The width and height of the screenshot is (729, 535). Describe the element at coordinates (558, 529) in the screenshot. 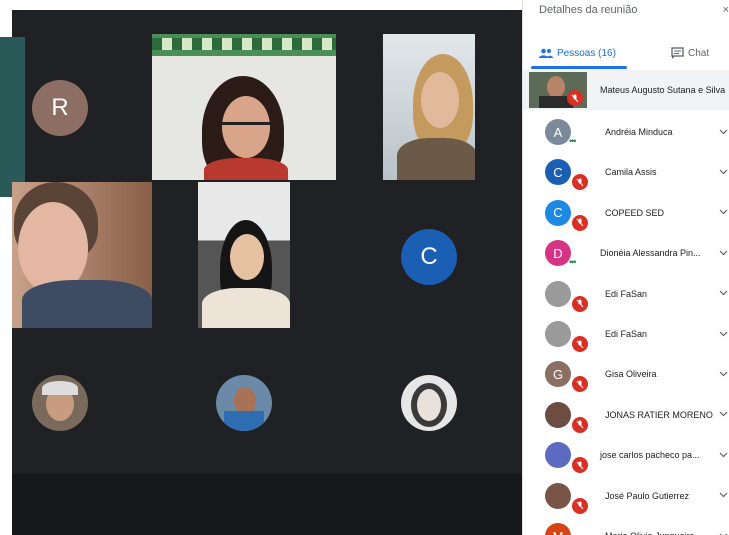

I see `participant-avatar: M` at that location.